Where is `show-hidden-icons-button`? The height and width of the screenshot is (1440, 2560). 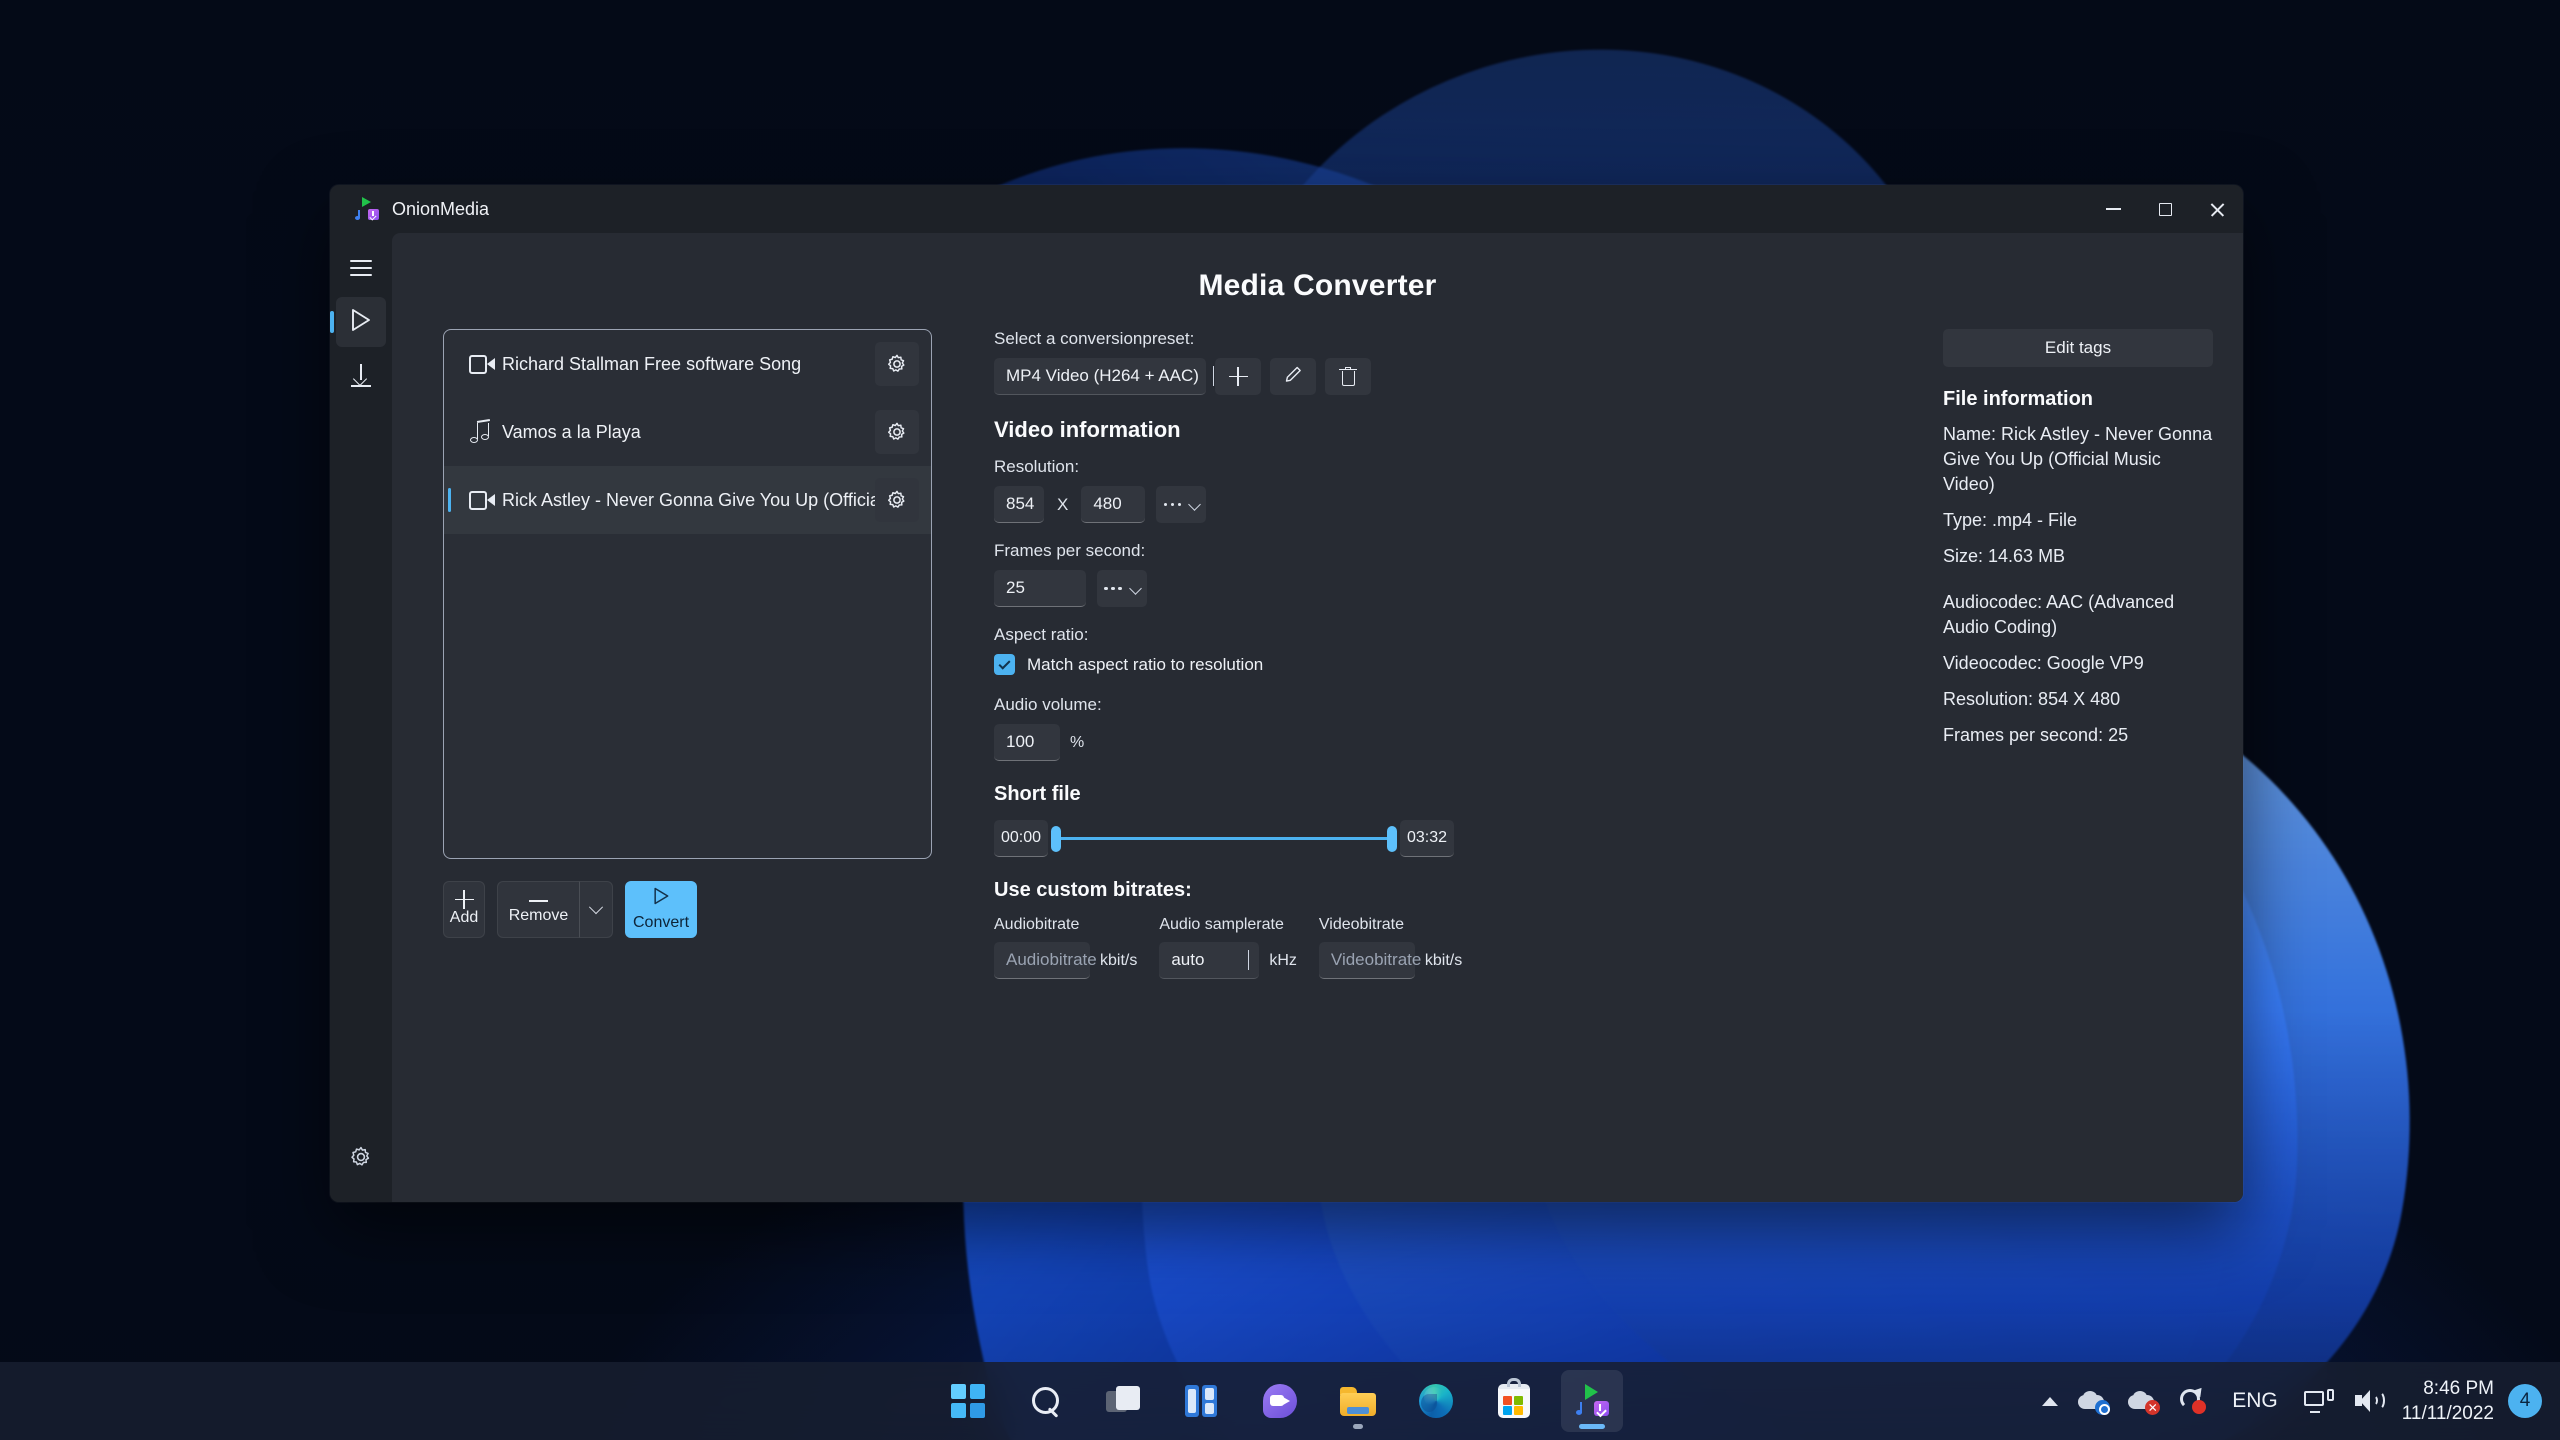 show-hidden-icons-button is located at coordinates (2050, 1401).